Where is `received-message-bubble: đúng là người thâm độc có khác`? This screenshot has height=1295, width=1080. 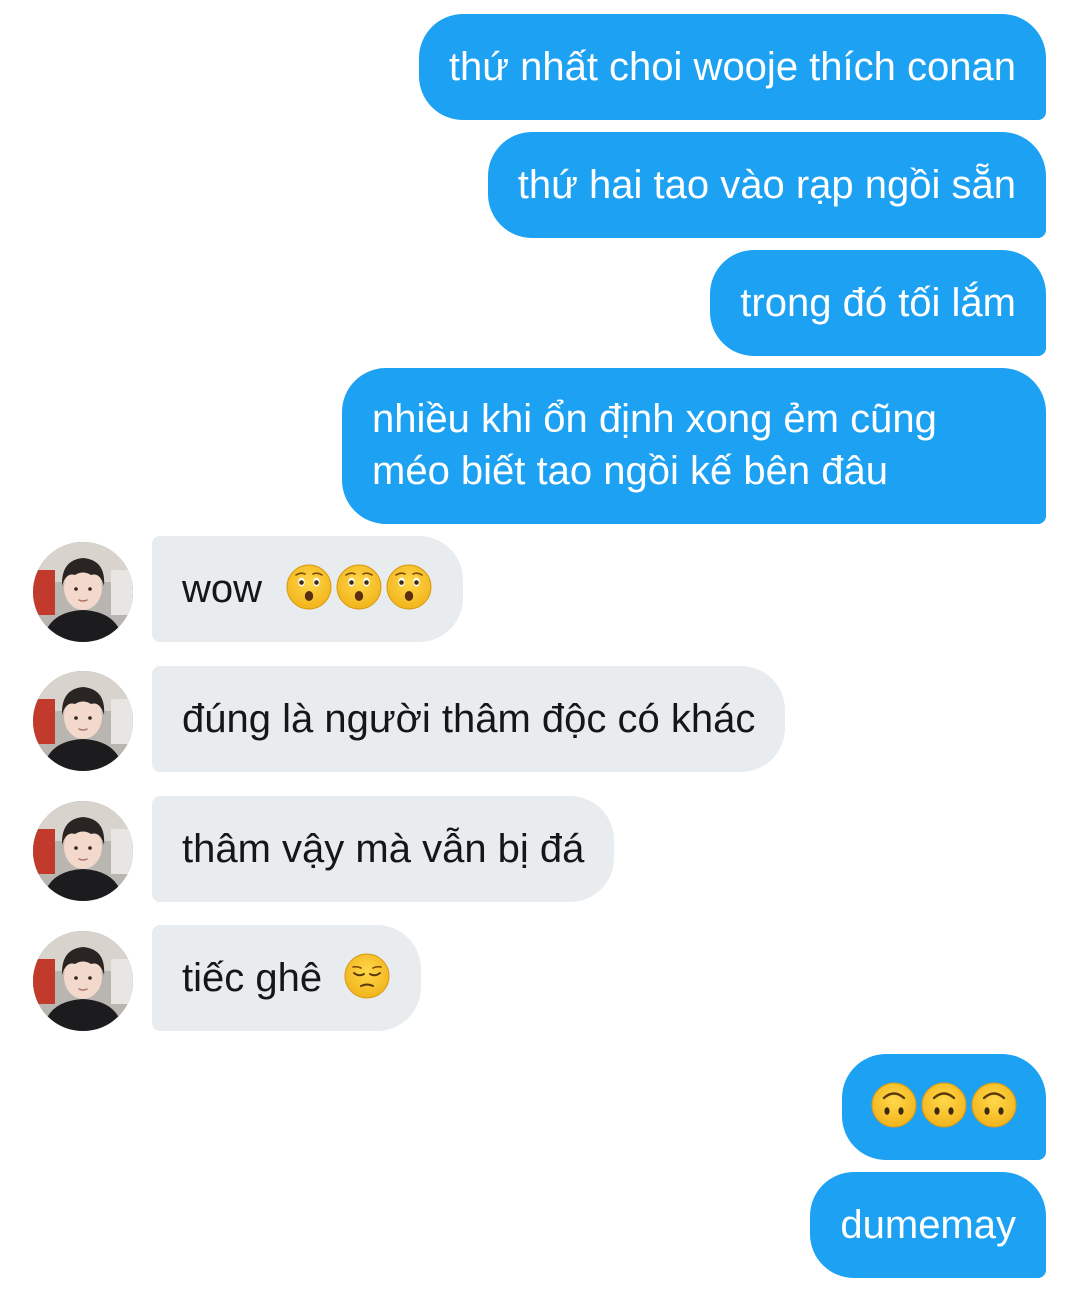 received-message-bubble: đúng là người thâm độc có khác is located at coordinates (469, 719).